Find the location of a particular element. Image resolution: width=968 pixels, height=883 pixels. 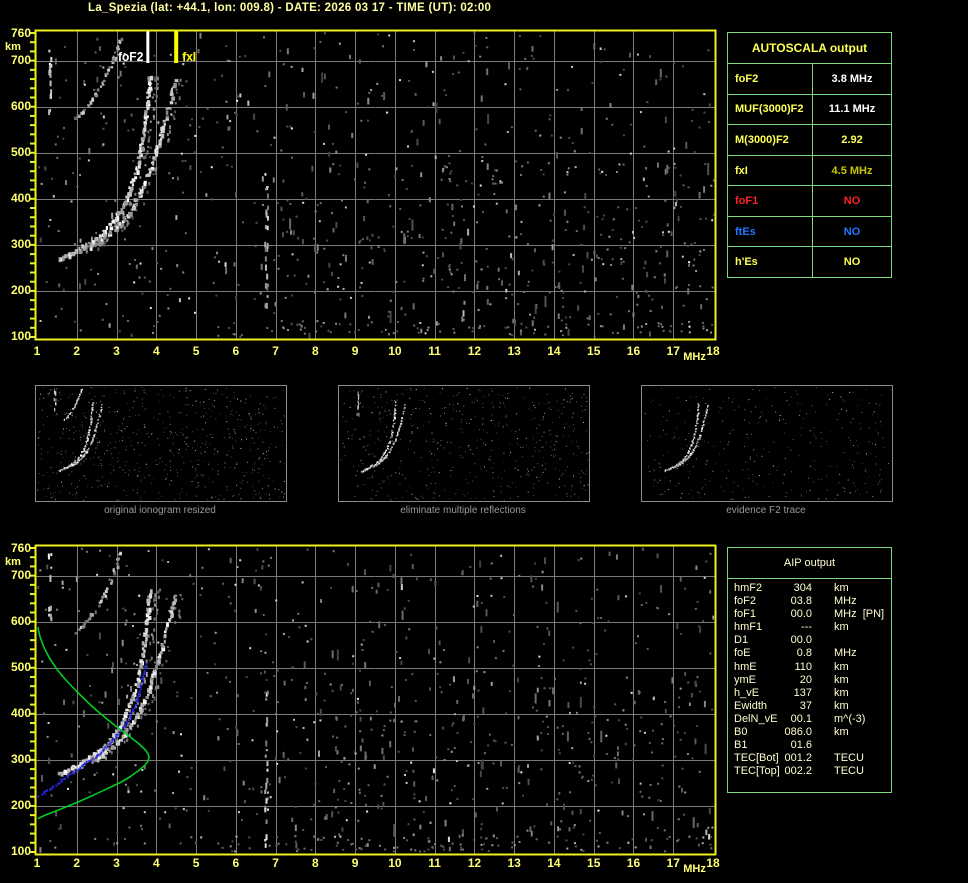

autoscala-row: foF1 NO is located at coordinates (809, 201).